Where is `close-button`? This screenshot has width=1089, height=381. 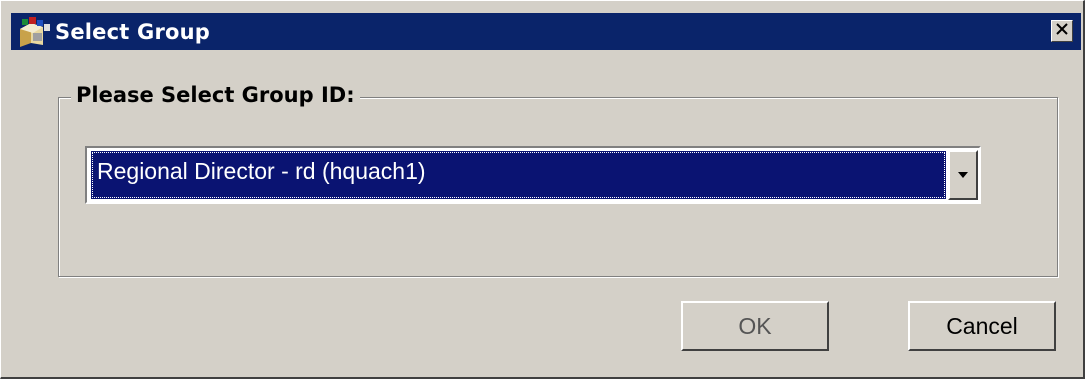
close-button is located at coordinates (1062, 31).